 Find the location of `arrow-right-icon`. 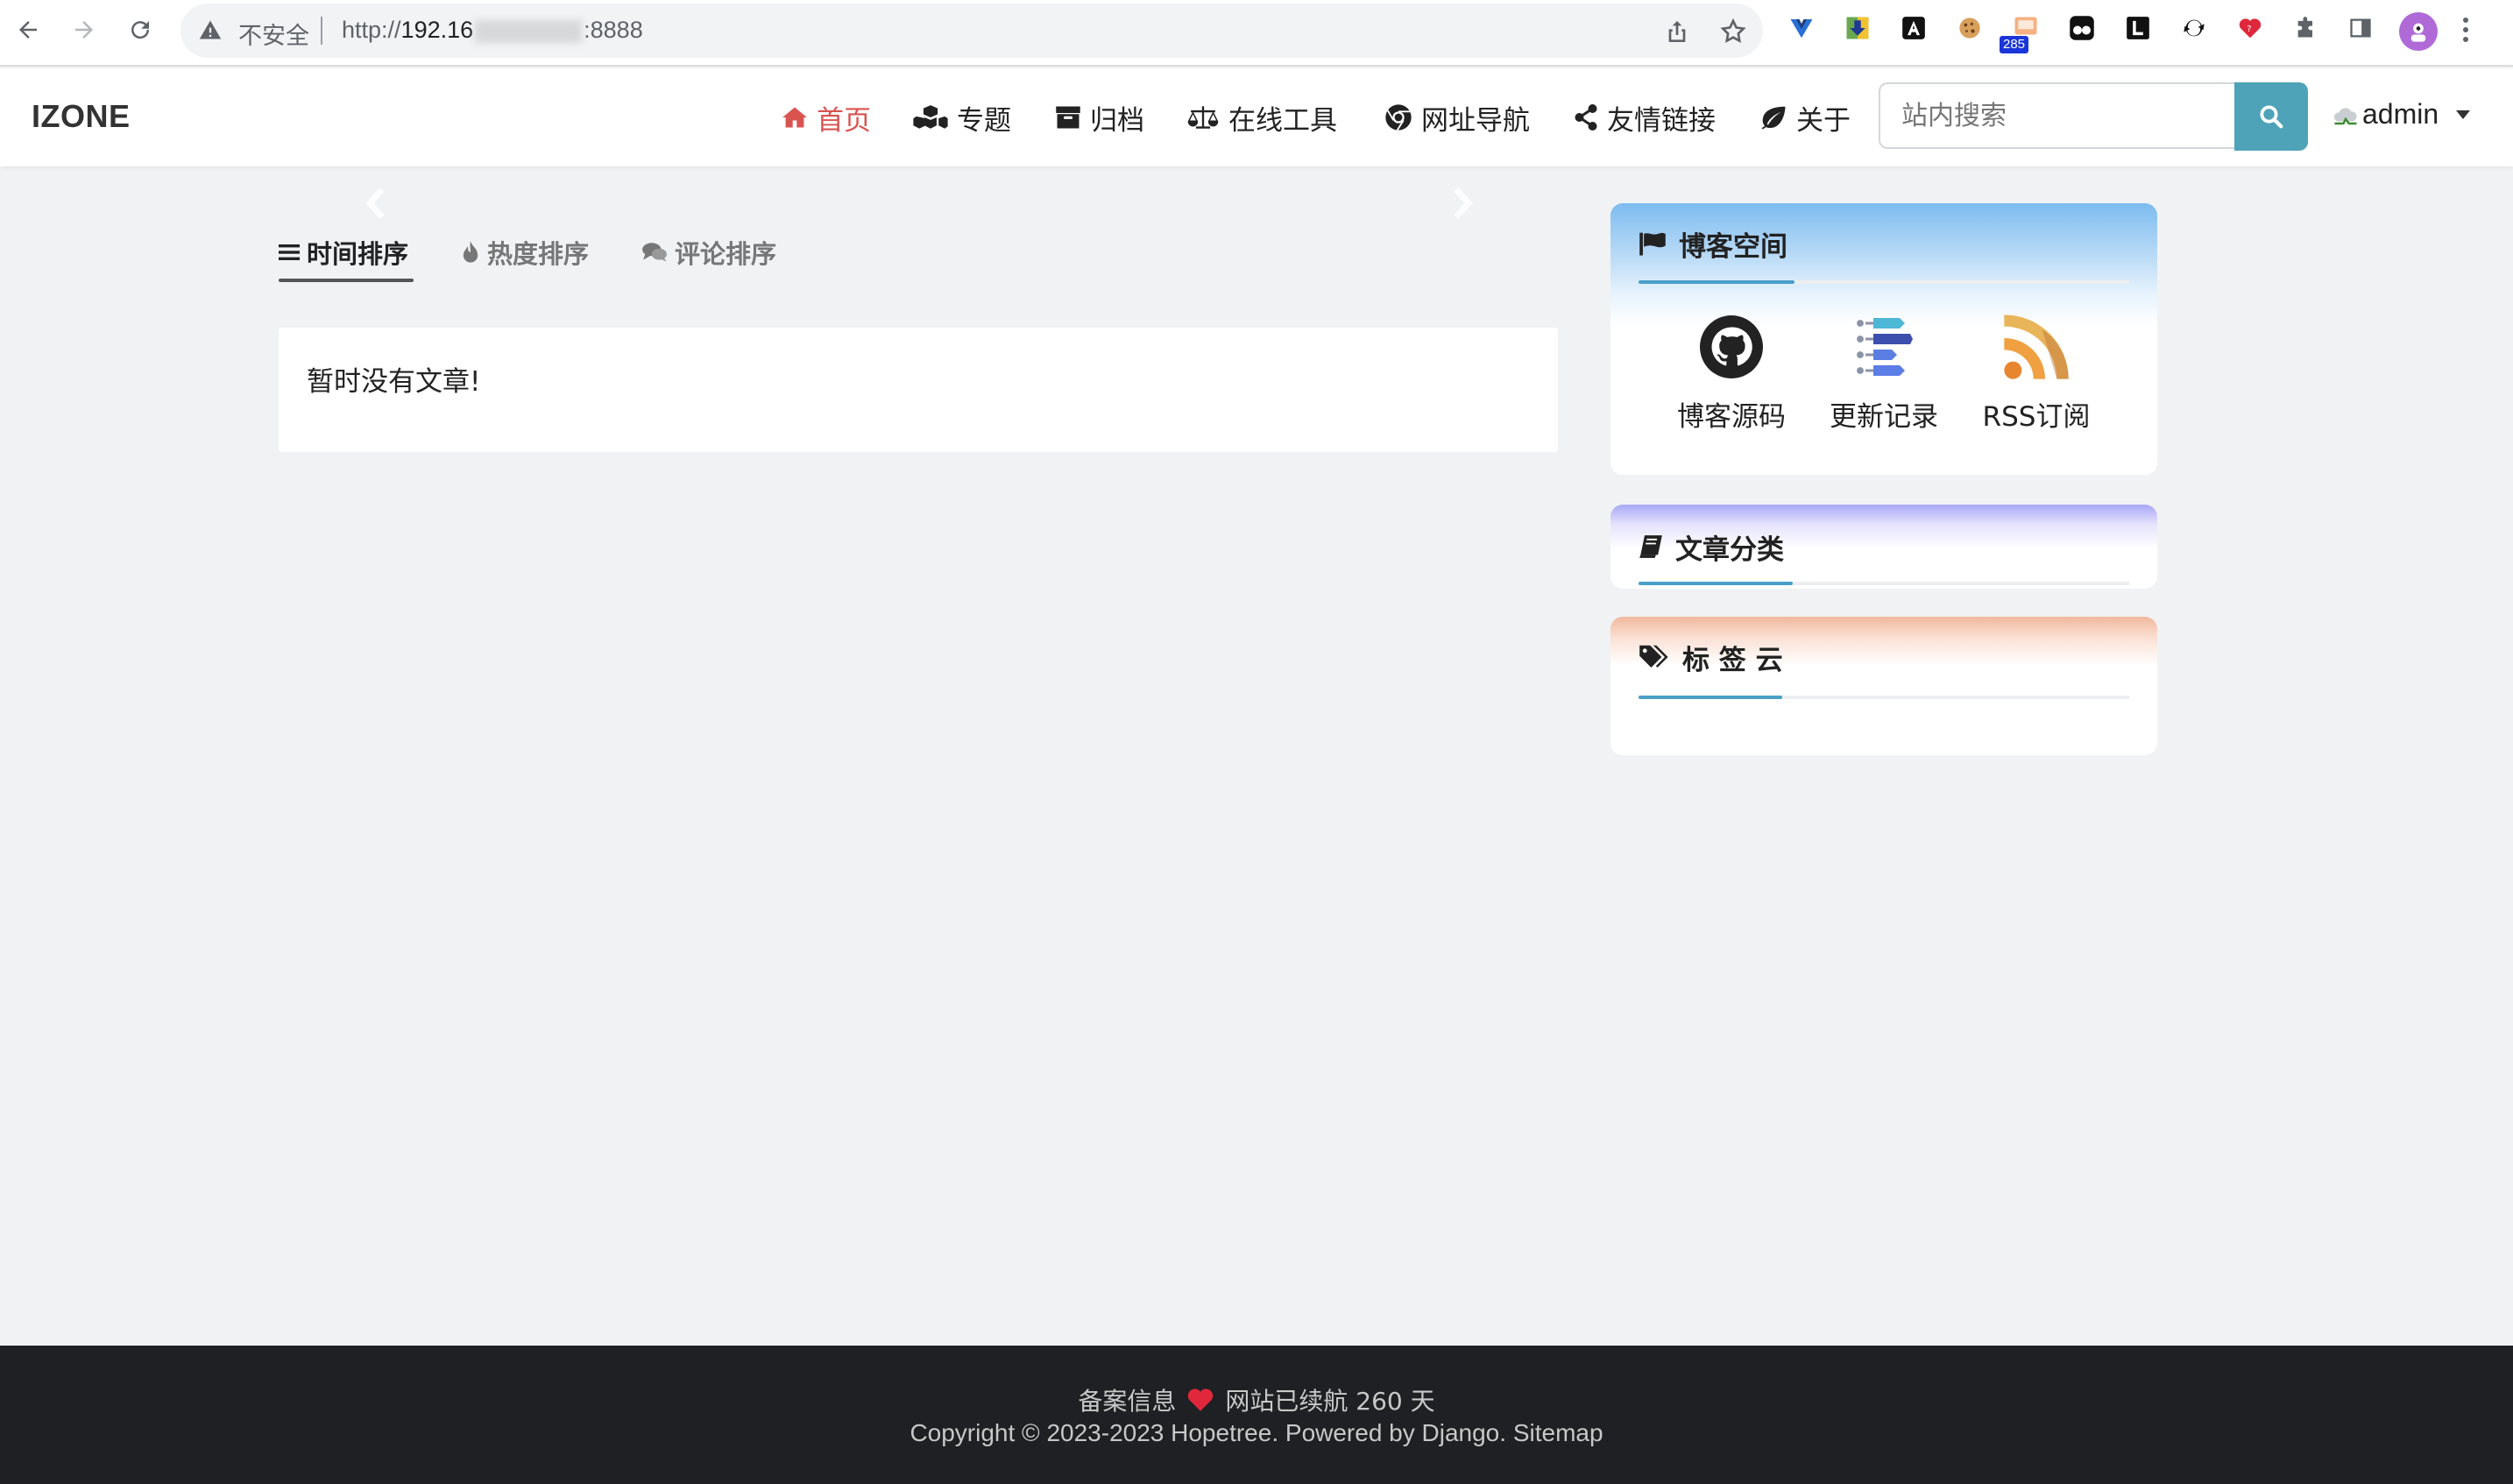

arrow-right-icon is located at coordinates (84, 30).